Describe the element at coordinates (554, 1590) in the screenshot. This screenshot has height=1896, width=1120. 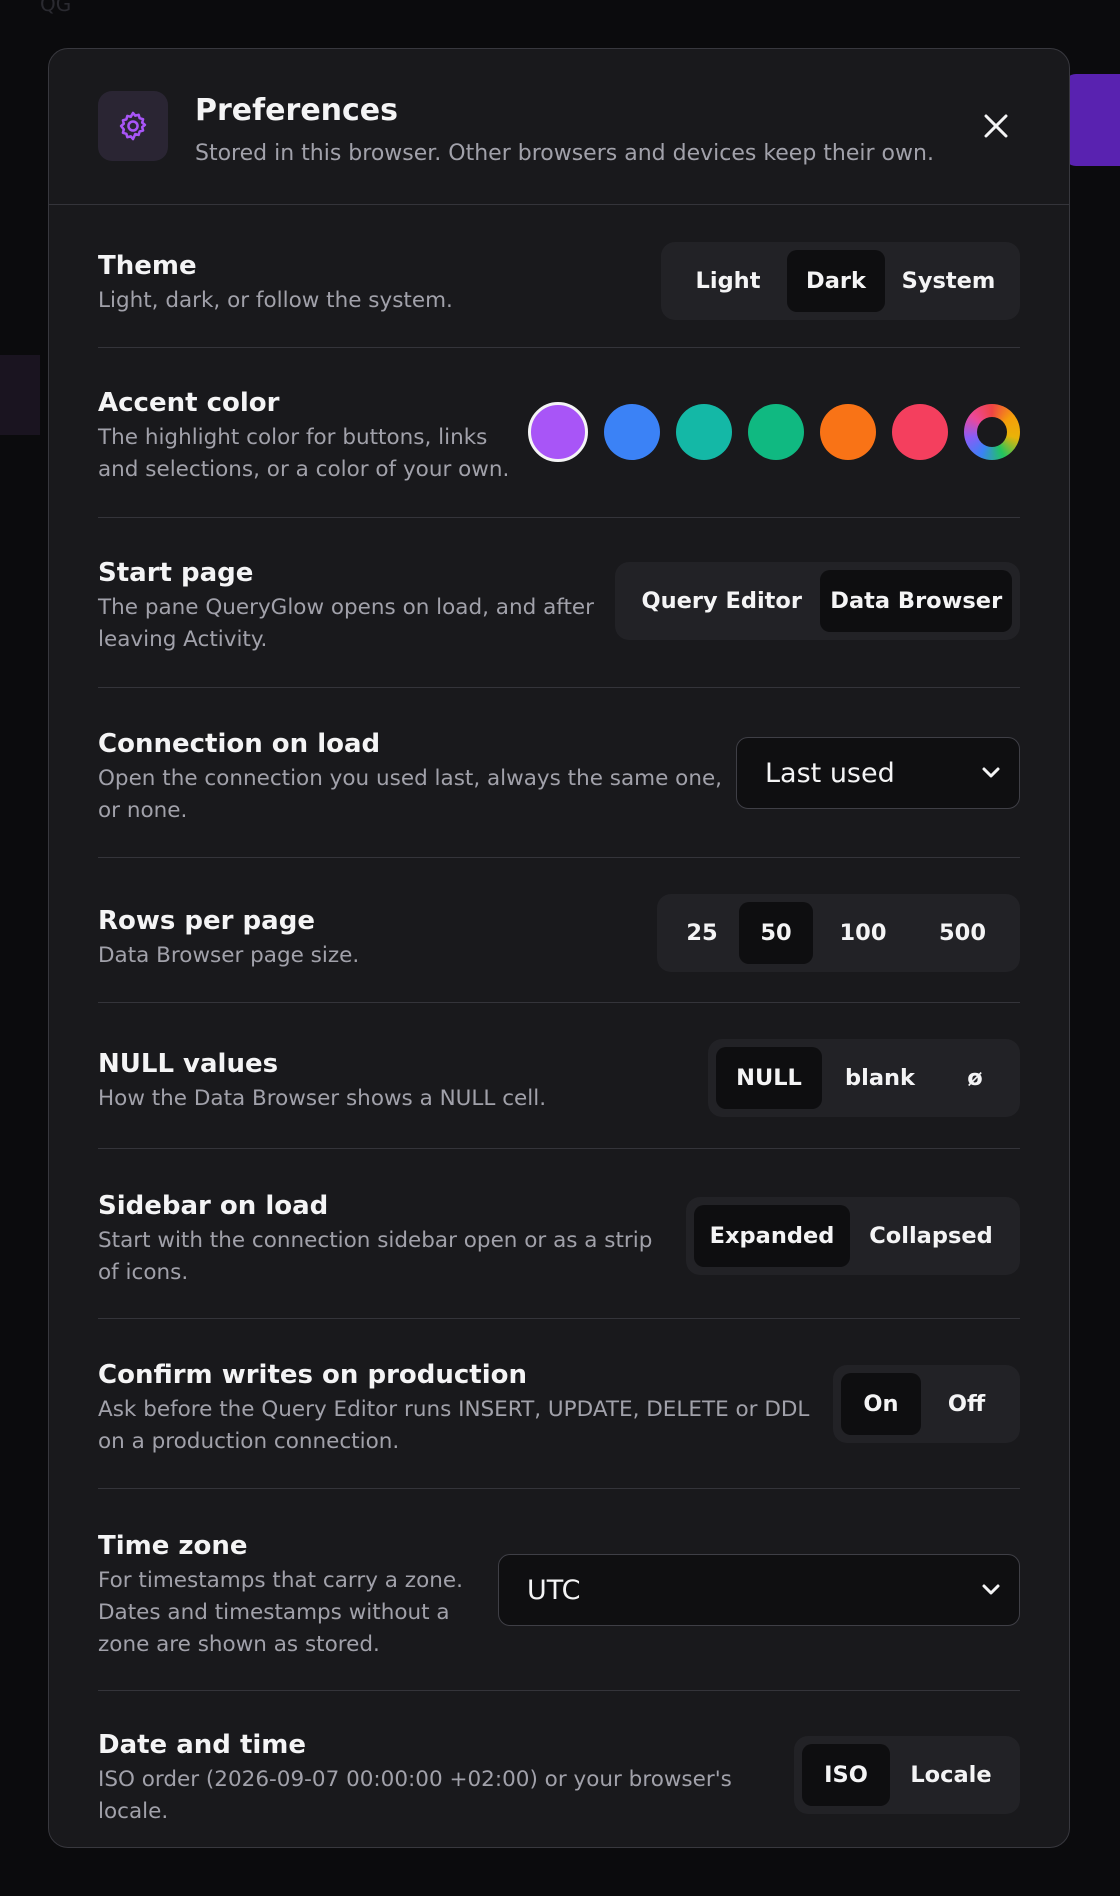
I see `time-zone-select-value: UTC` at that location.